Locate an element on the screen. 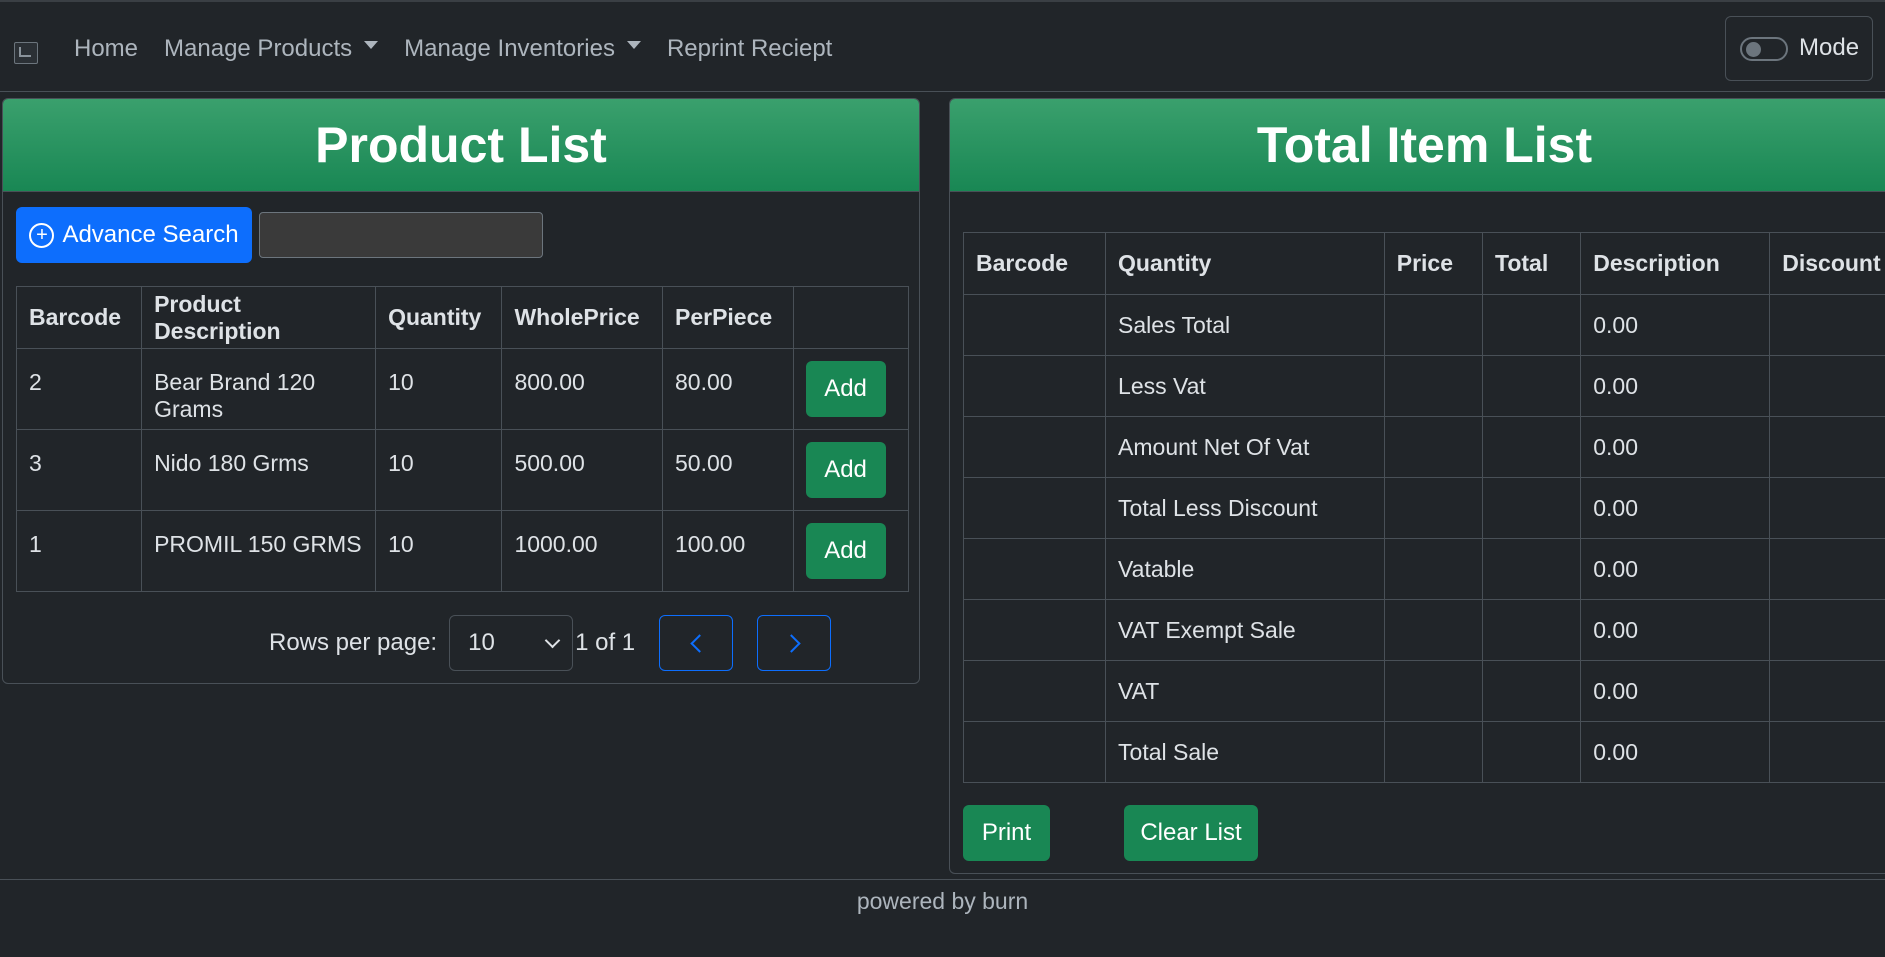  footer: powered by burn is located at coordinates (942, 918).